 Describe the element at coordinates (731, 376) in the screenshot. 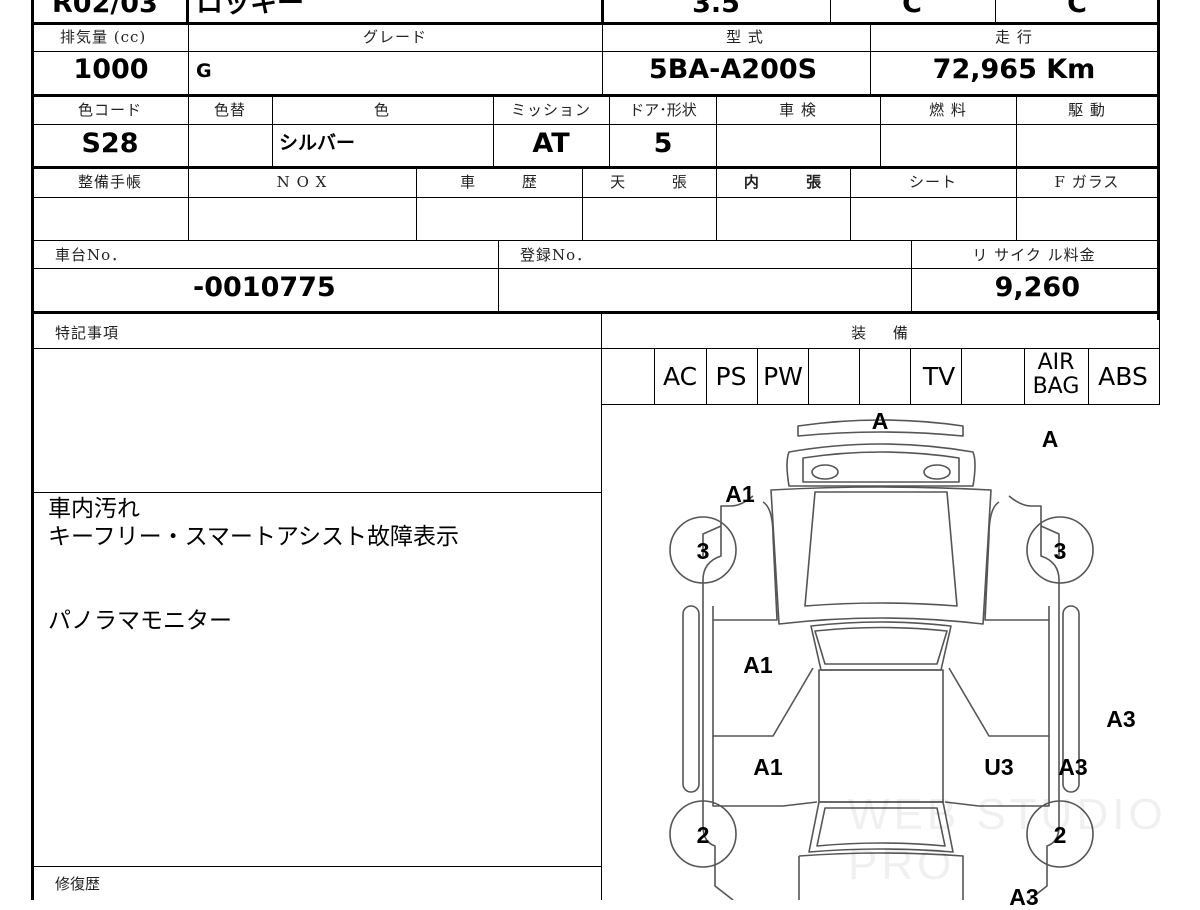

I see `equip-ps: PS` at that location.